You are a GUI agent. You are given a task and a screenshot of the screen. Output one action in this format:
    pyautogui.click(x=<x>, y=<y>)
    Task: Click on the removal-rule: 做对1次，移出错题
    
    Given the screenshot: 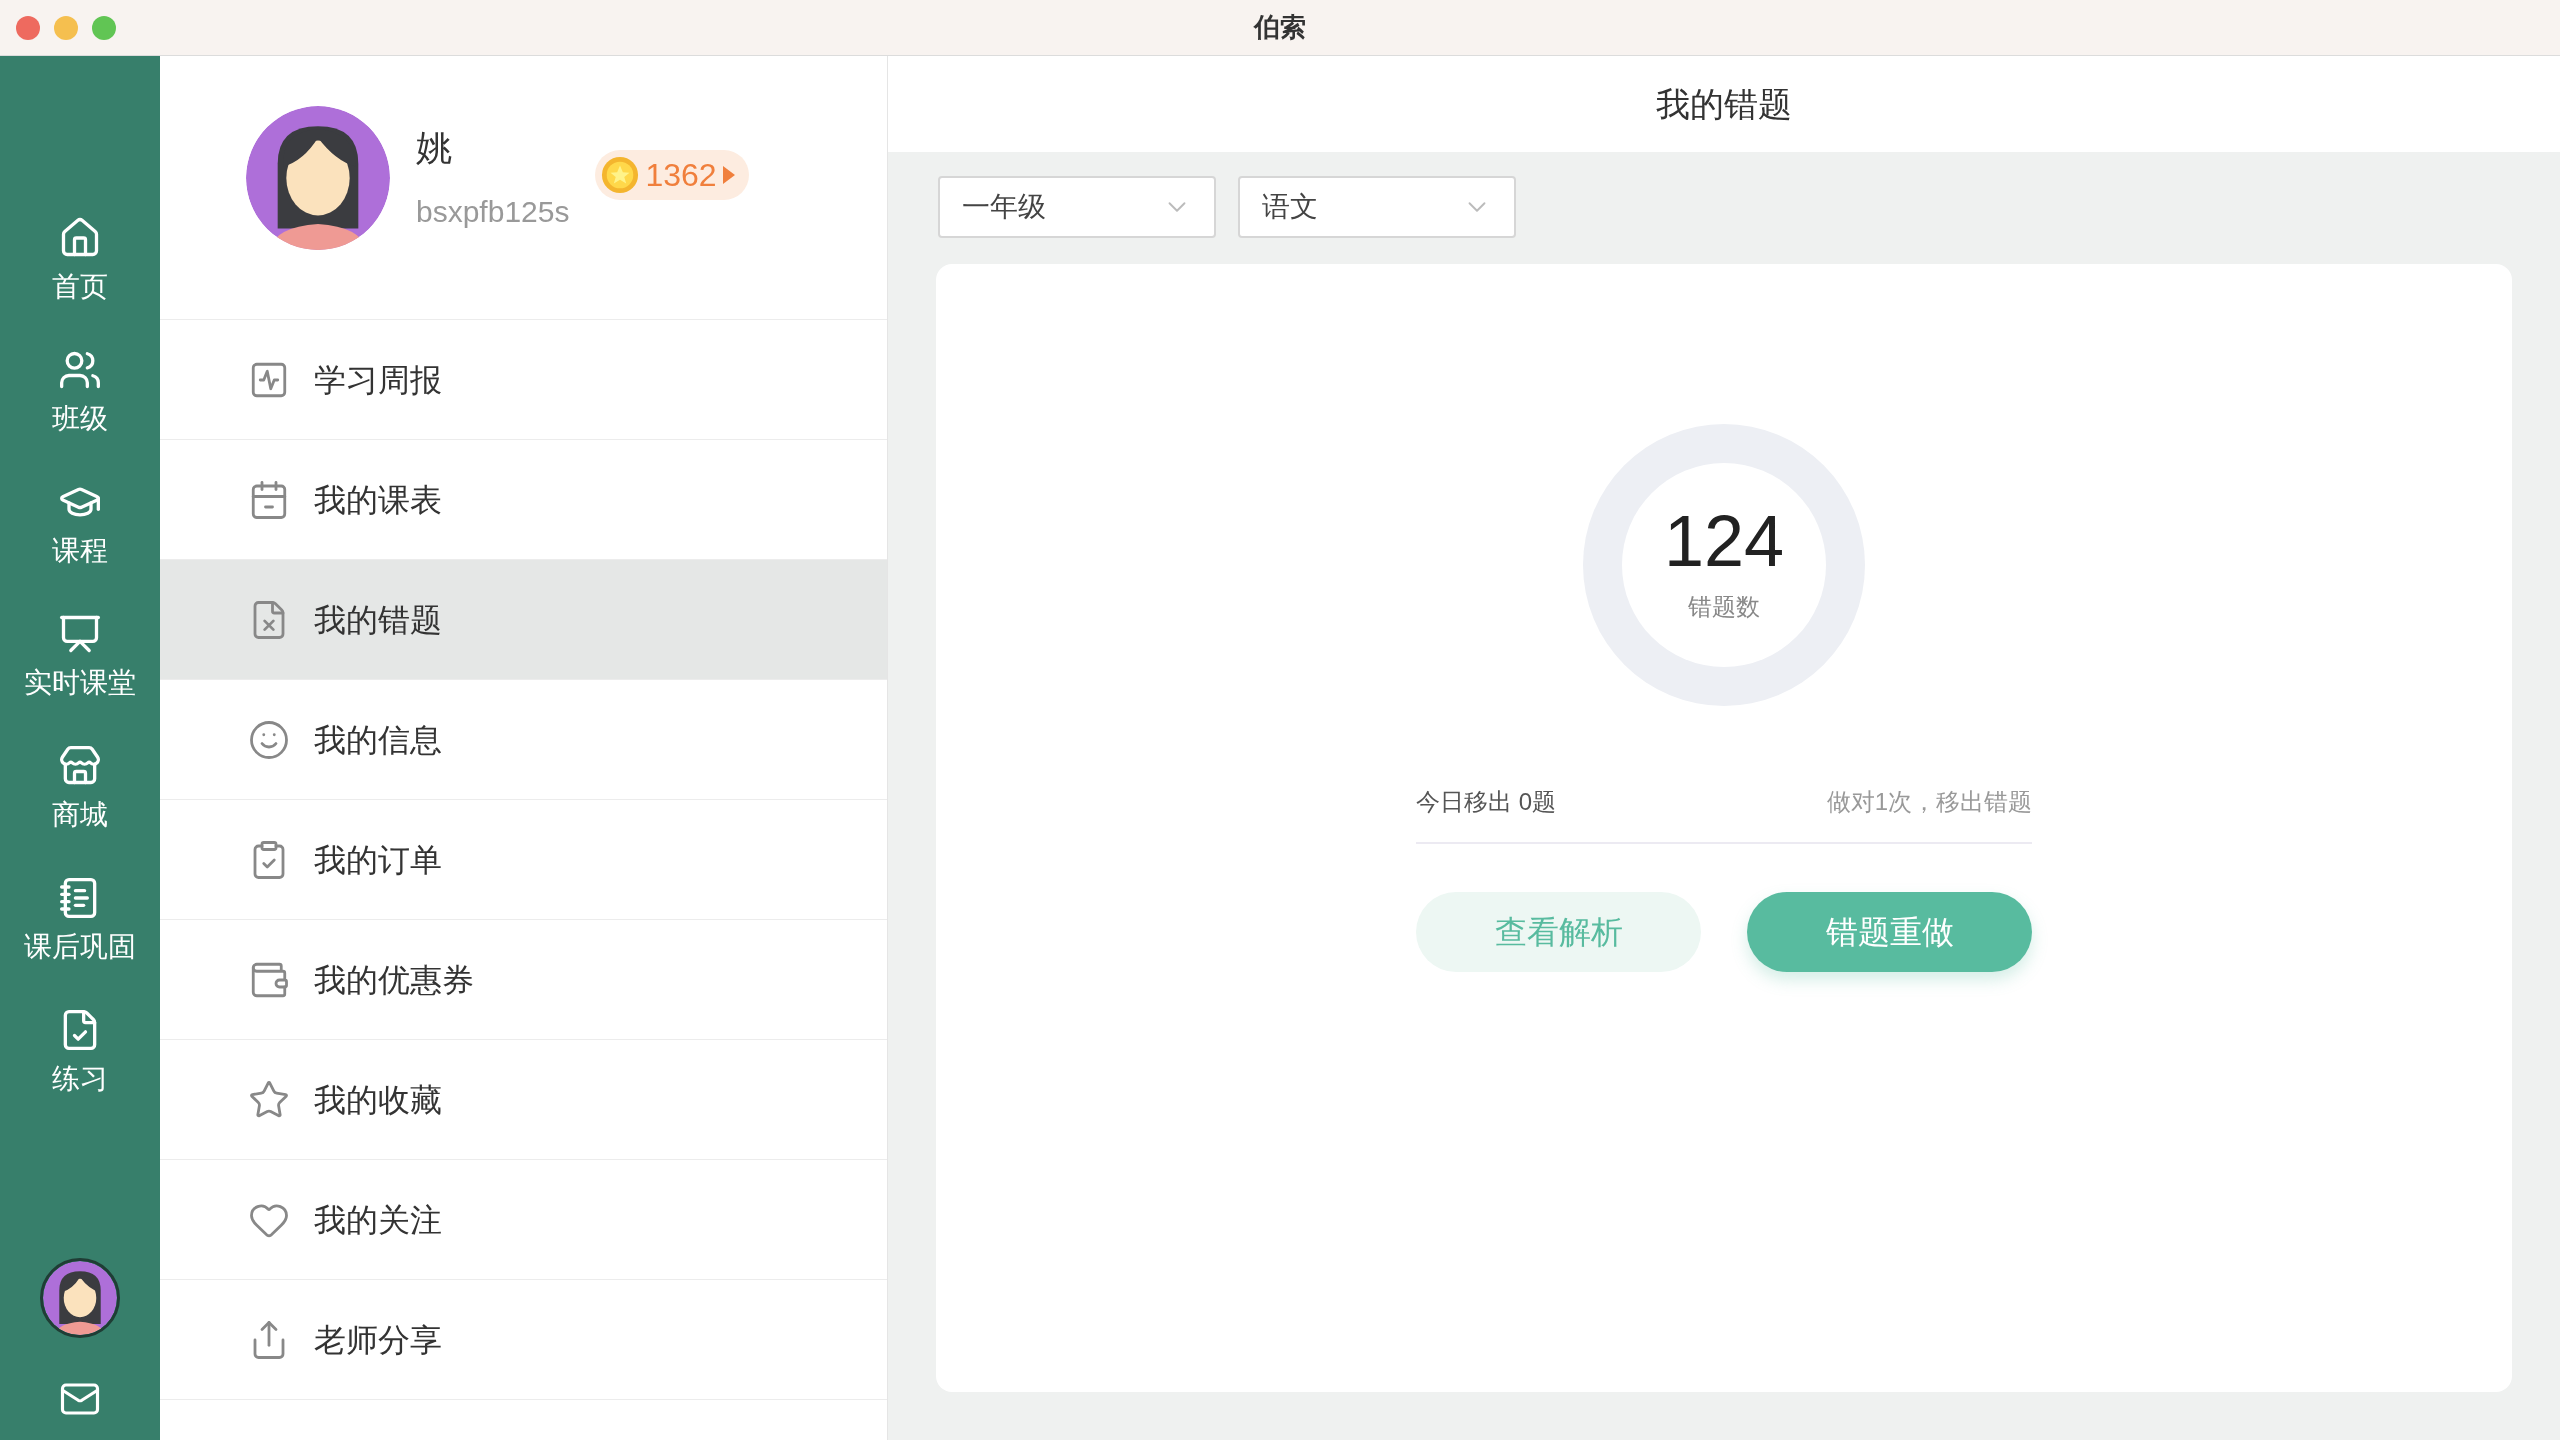 What is the action you would take?
    pyautogui.click(x=1929, y=802)
    